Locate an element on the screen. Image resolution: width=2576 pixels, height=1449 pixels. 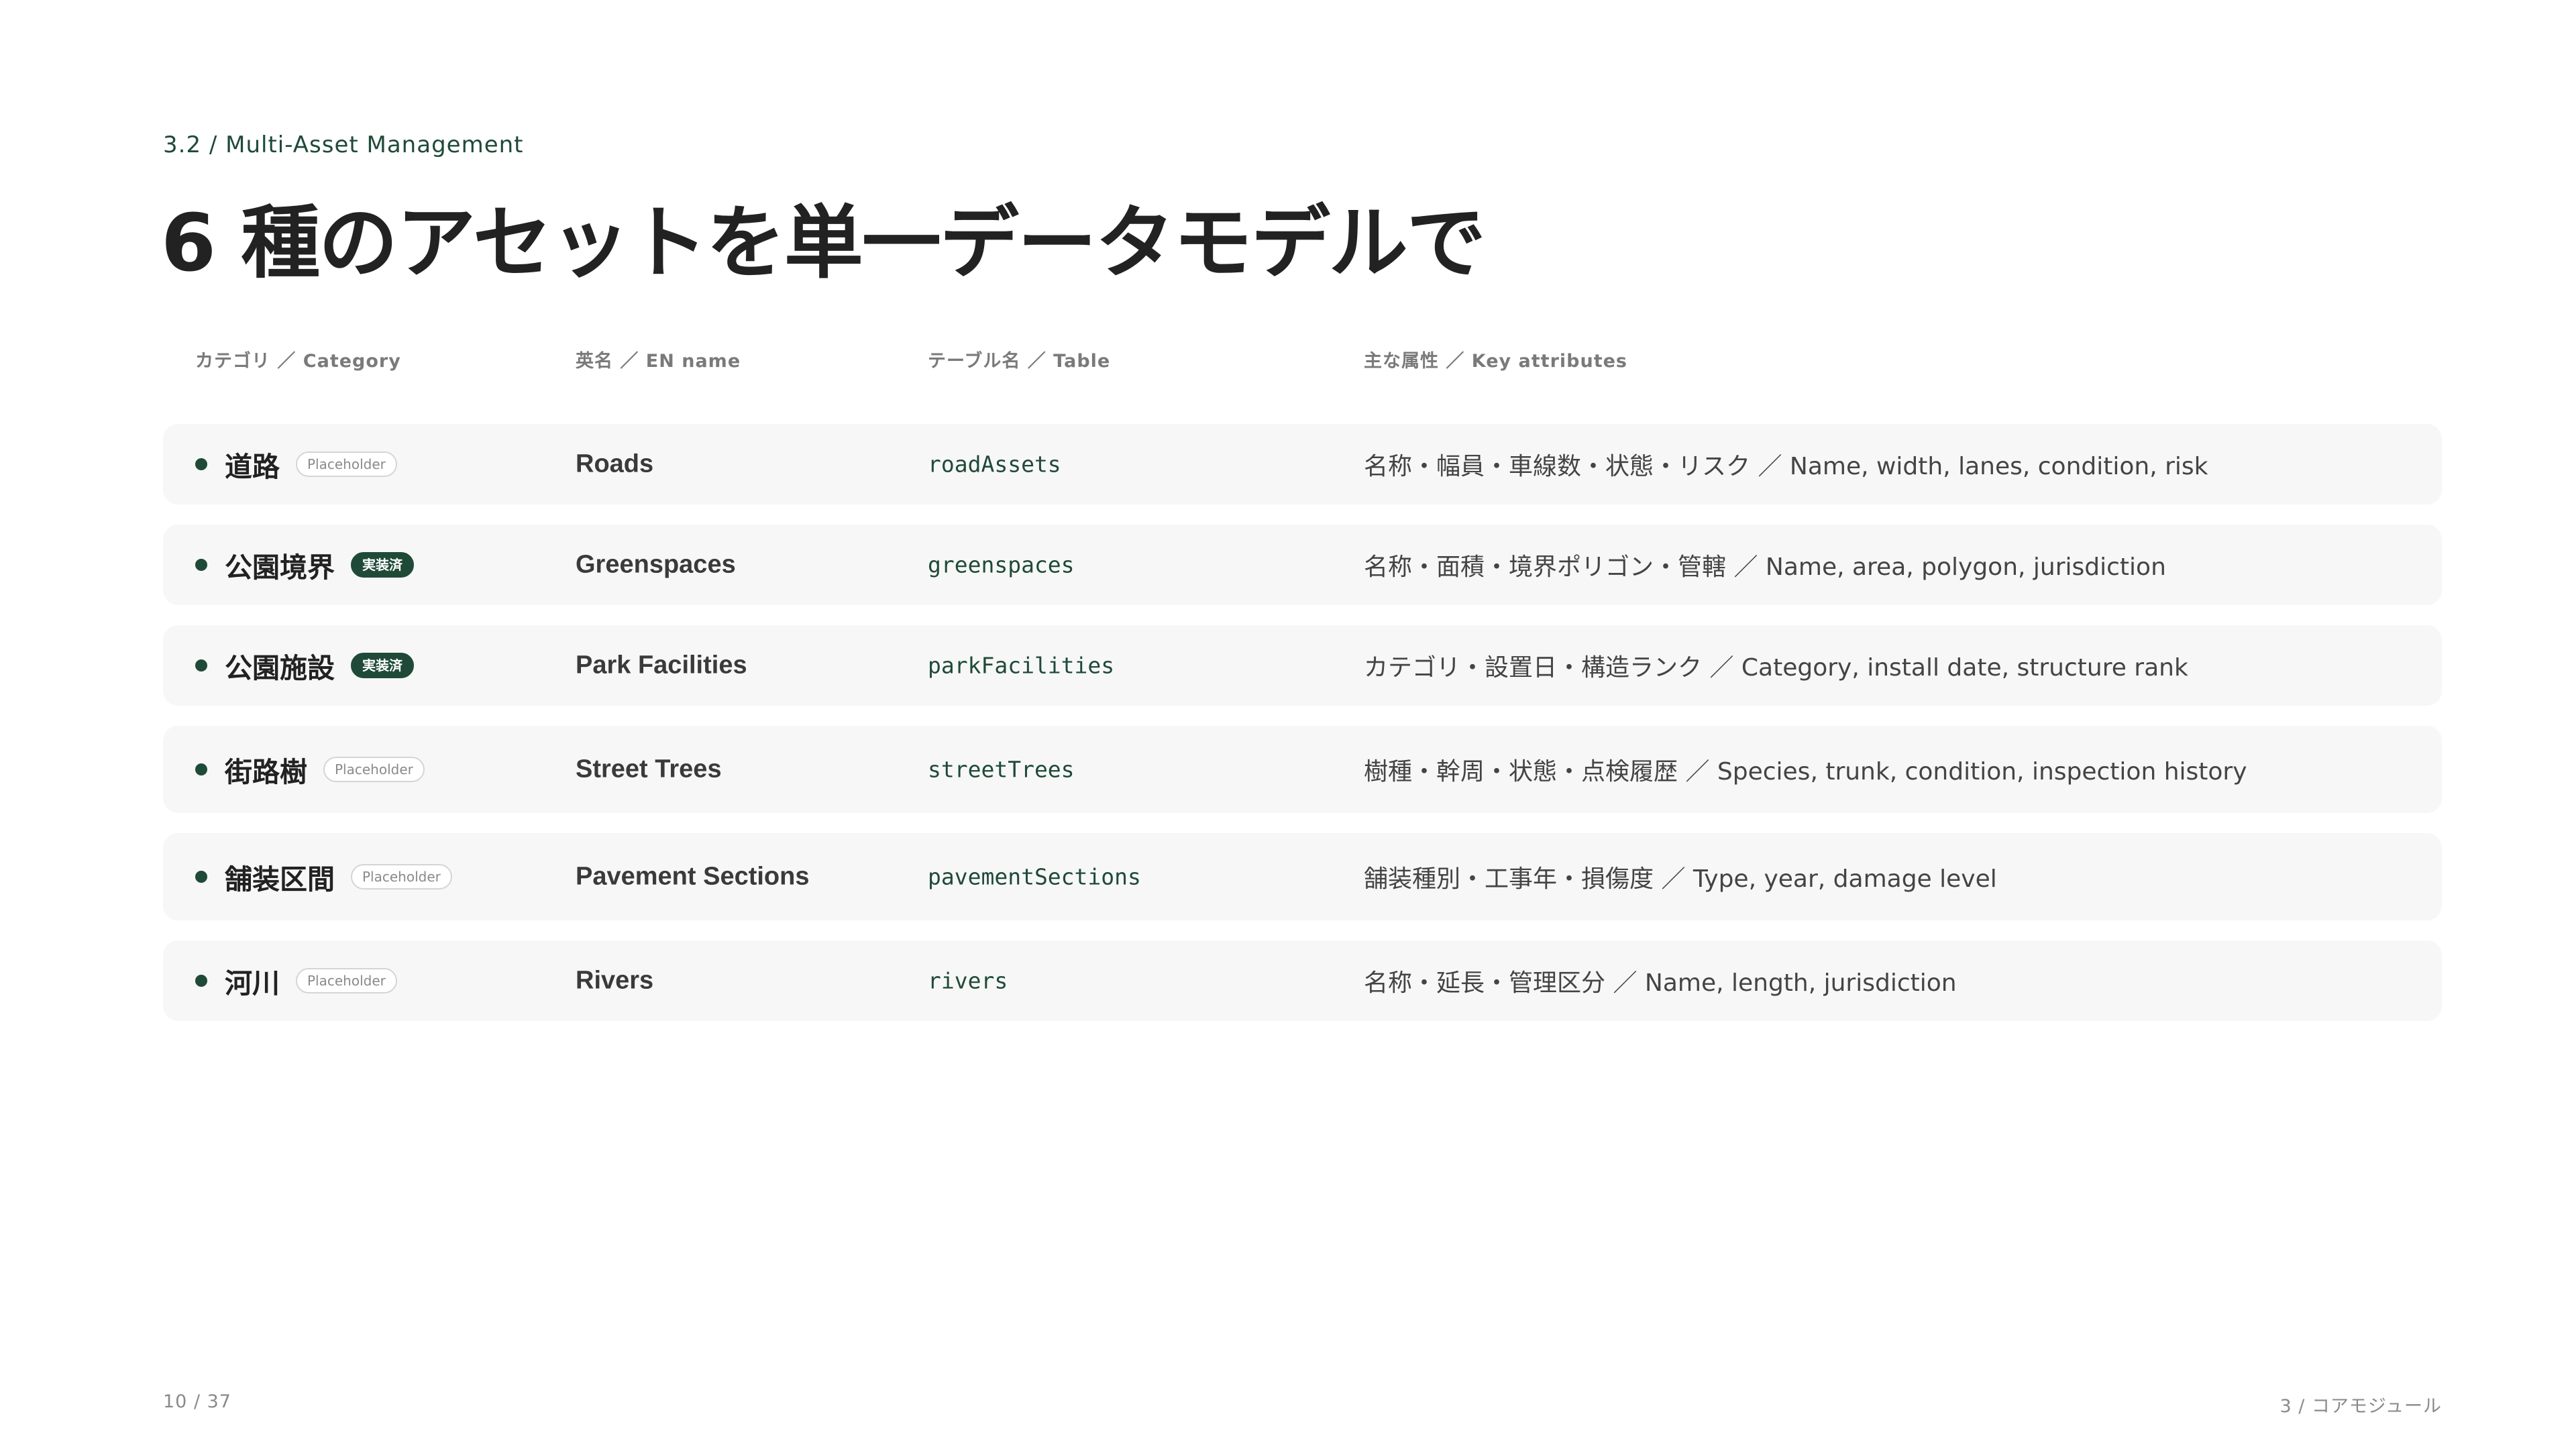
column-header-category: カテゴリ ／ Category is located at coordinates (298, 361).